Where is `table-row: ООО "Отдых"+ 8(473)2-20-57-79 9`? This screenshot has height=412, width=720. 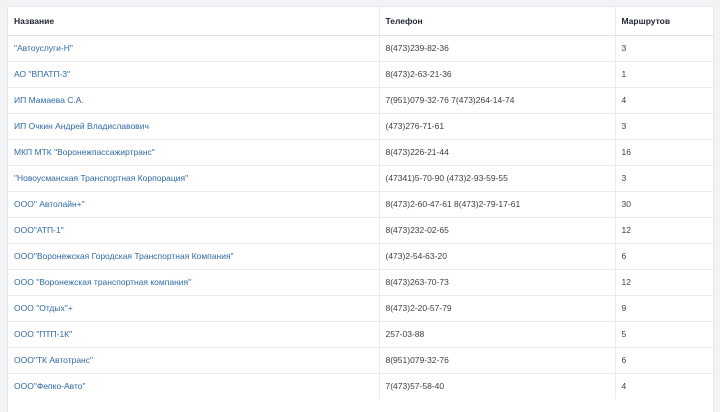
table-row: ООО "Отдых"+ 8(473)2-20-57-79 9 is located at coordinates (360, 308).